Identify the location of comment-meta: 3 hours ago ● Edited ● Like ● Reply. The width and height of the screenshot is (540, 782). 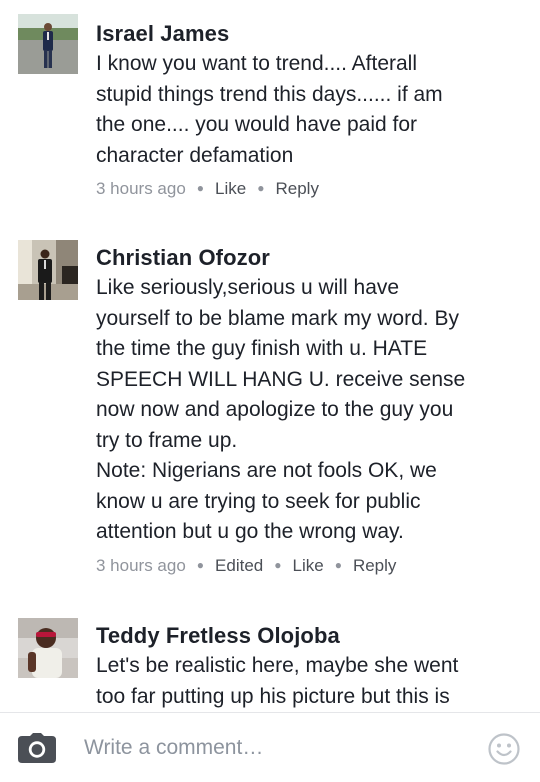
(311, 566).